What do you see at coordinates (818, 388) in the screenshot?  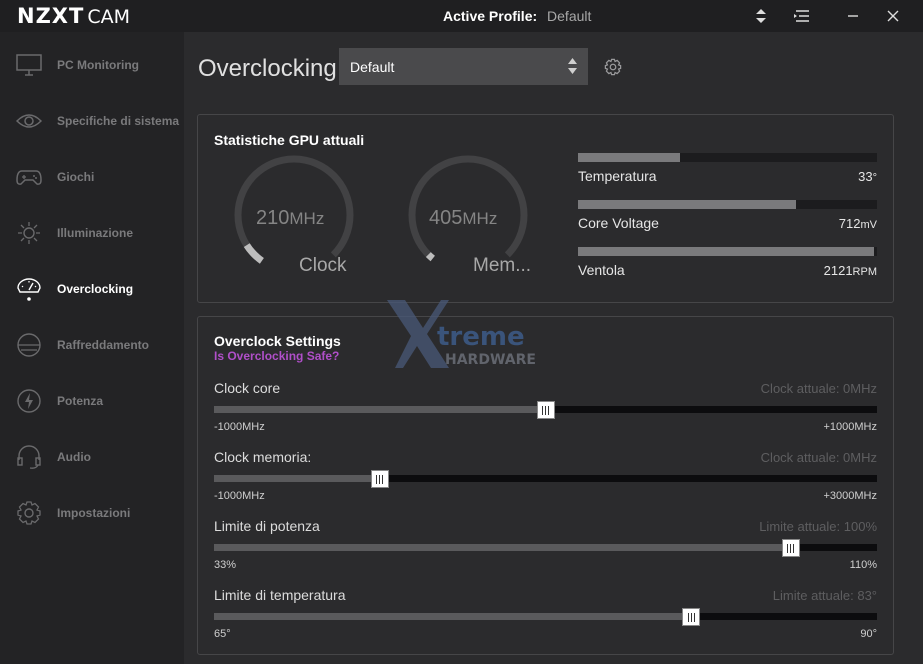 I see `clock-core-current: Clock attuale: 0MHz` at bounding box center [818, 388].